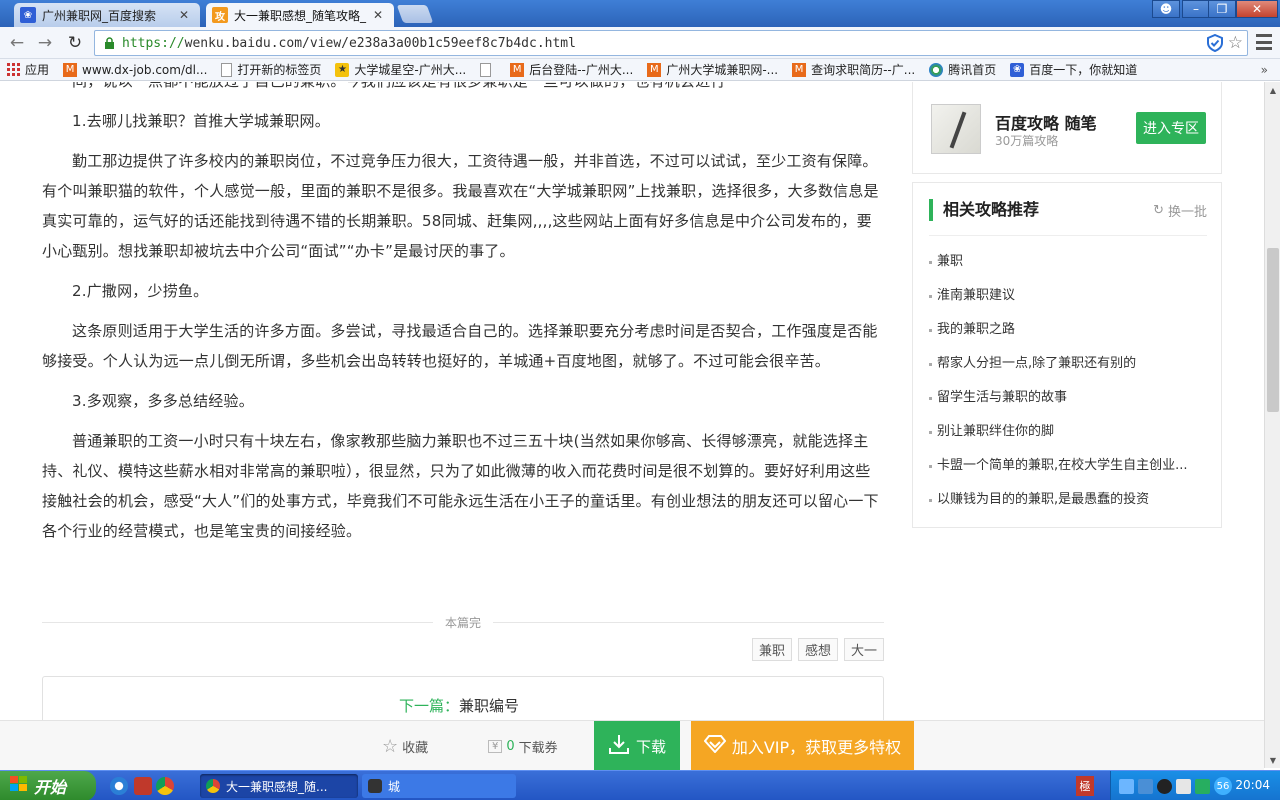  Describe the element at coordinates (1027, 141) in the screenshot. I see `brand-subtitle: 30万篇攻略` at that location.